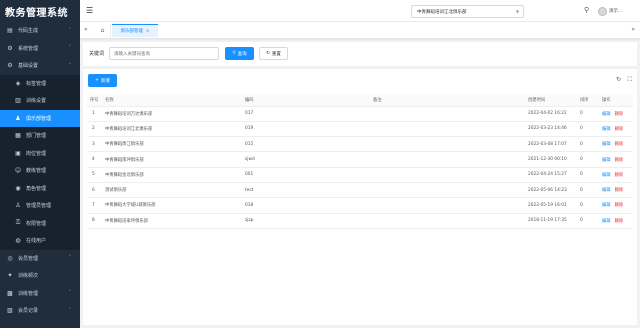 The image size is (640, 328). I want to click on sidebar-item-label: 代码生成, so click(28, 31).